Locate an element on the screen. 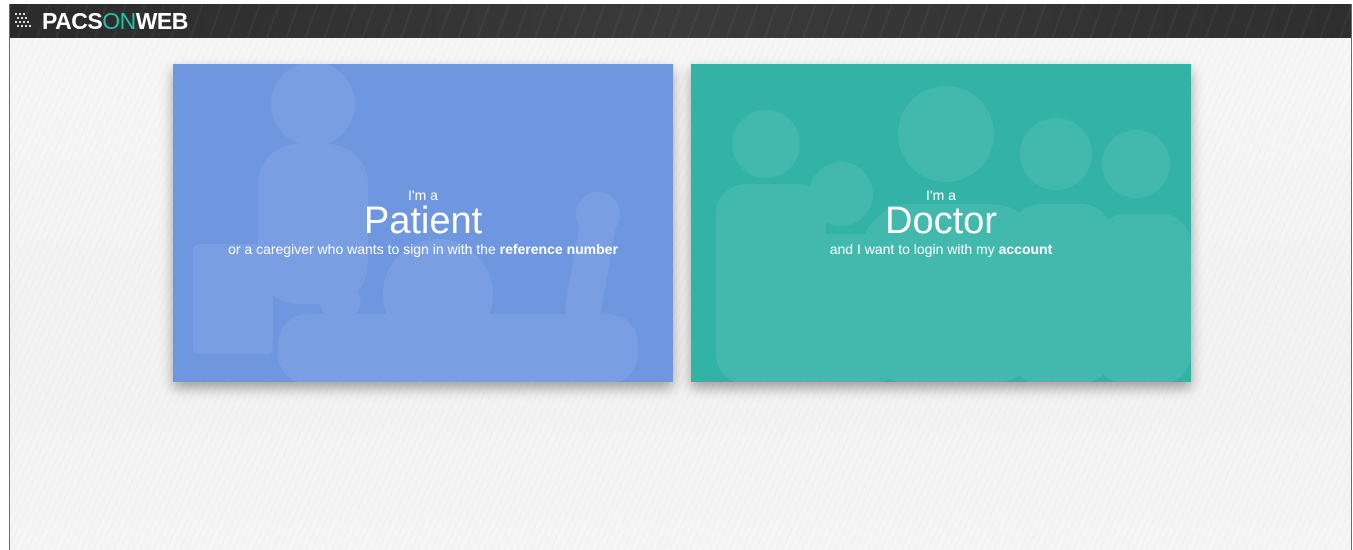 The width and height of the screenshot is (1353, 550). doctor-card-subtitle: and I want to login with my account is located at coordinates (941, 249).